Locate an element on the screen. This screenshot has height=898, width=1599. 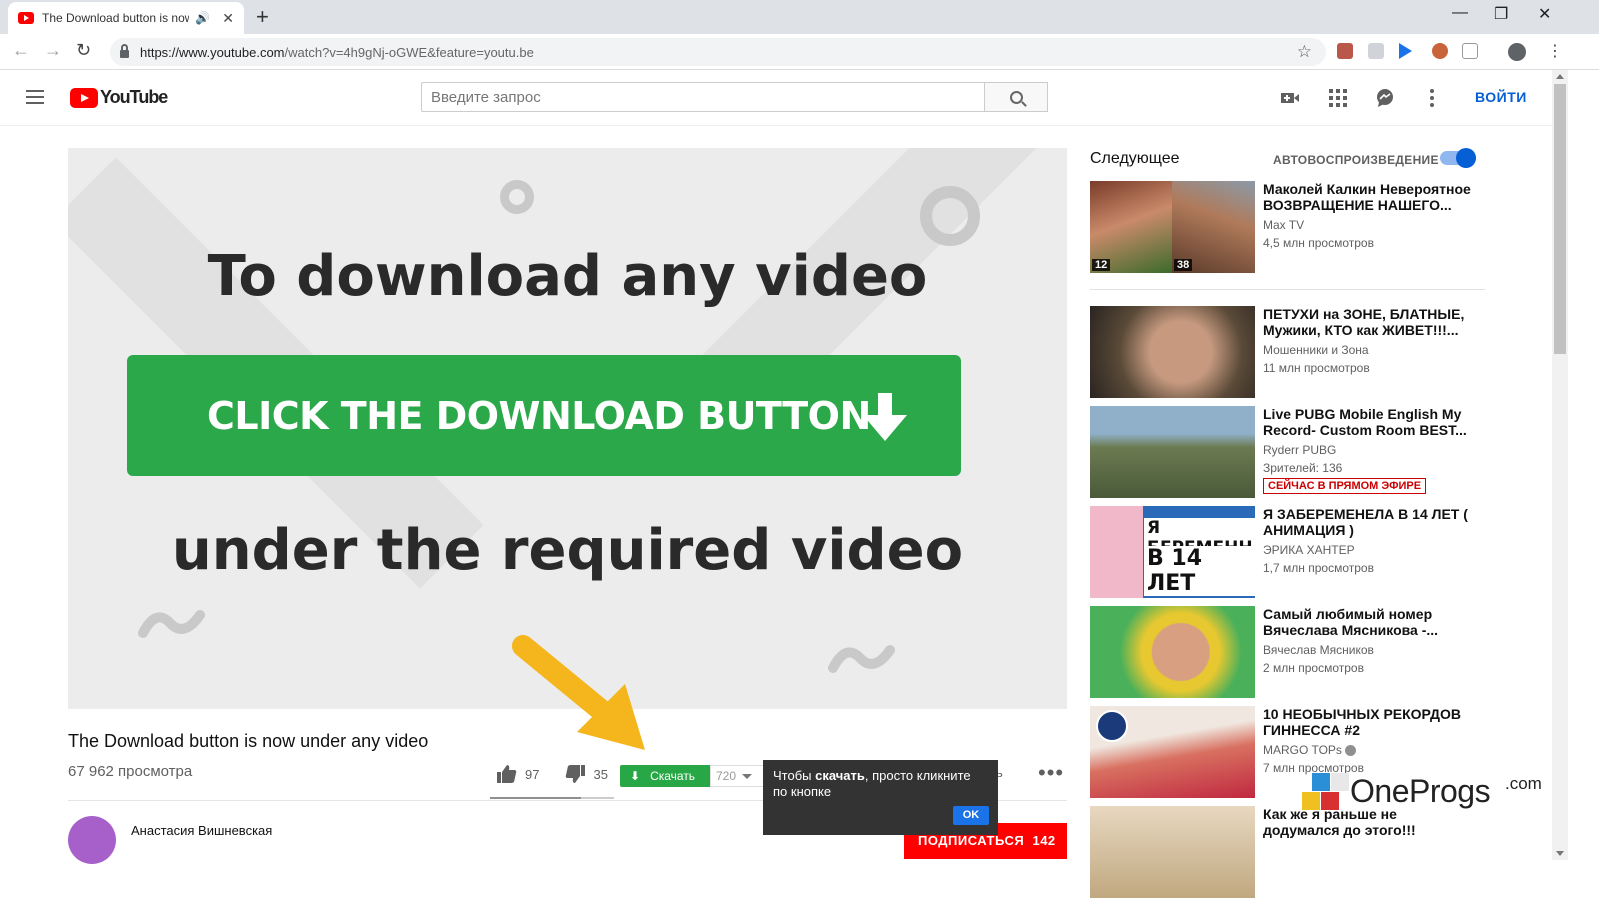
profile-avatar-icon is located at coordinates (1517, 52).